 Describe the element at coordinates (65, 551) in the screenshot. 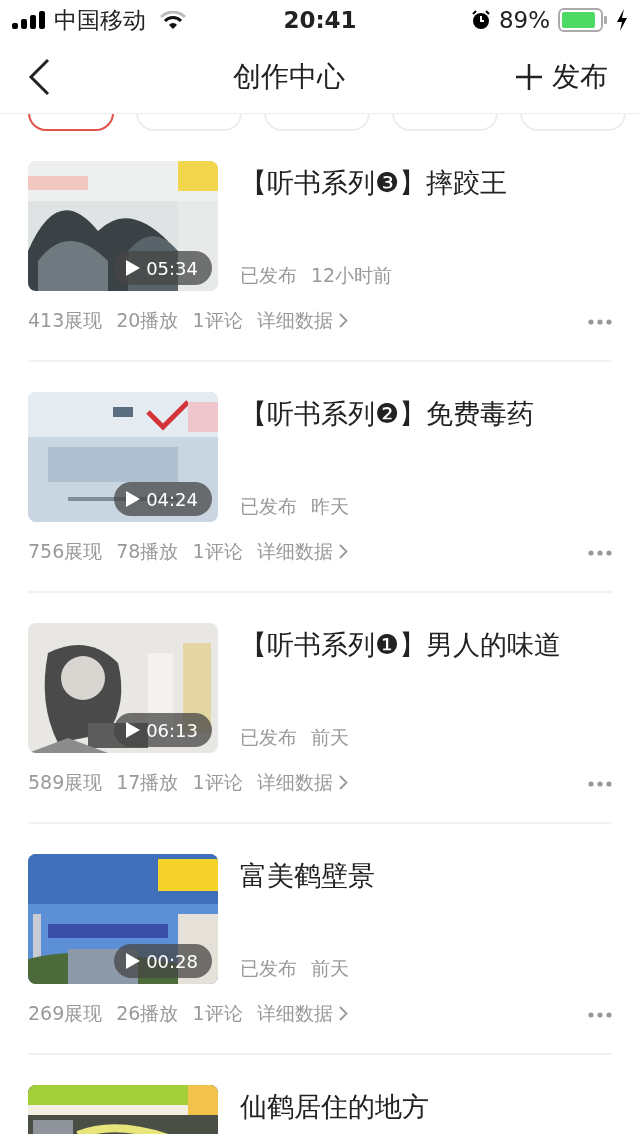

I see `stat-count: 756展现` at that location.